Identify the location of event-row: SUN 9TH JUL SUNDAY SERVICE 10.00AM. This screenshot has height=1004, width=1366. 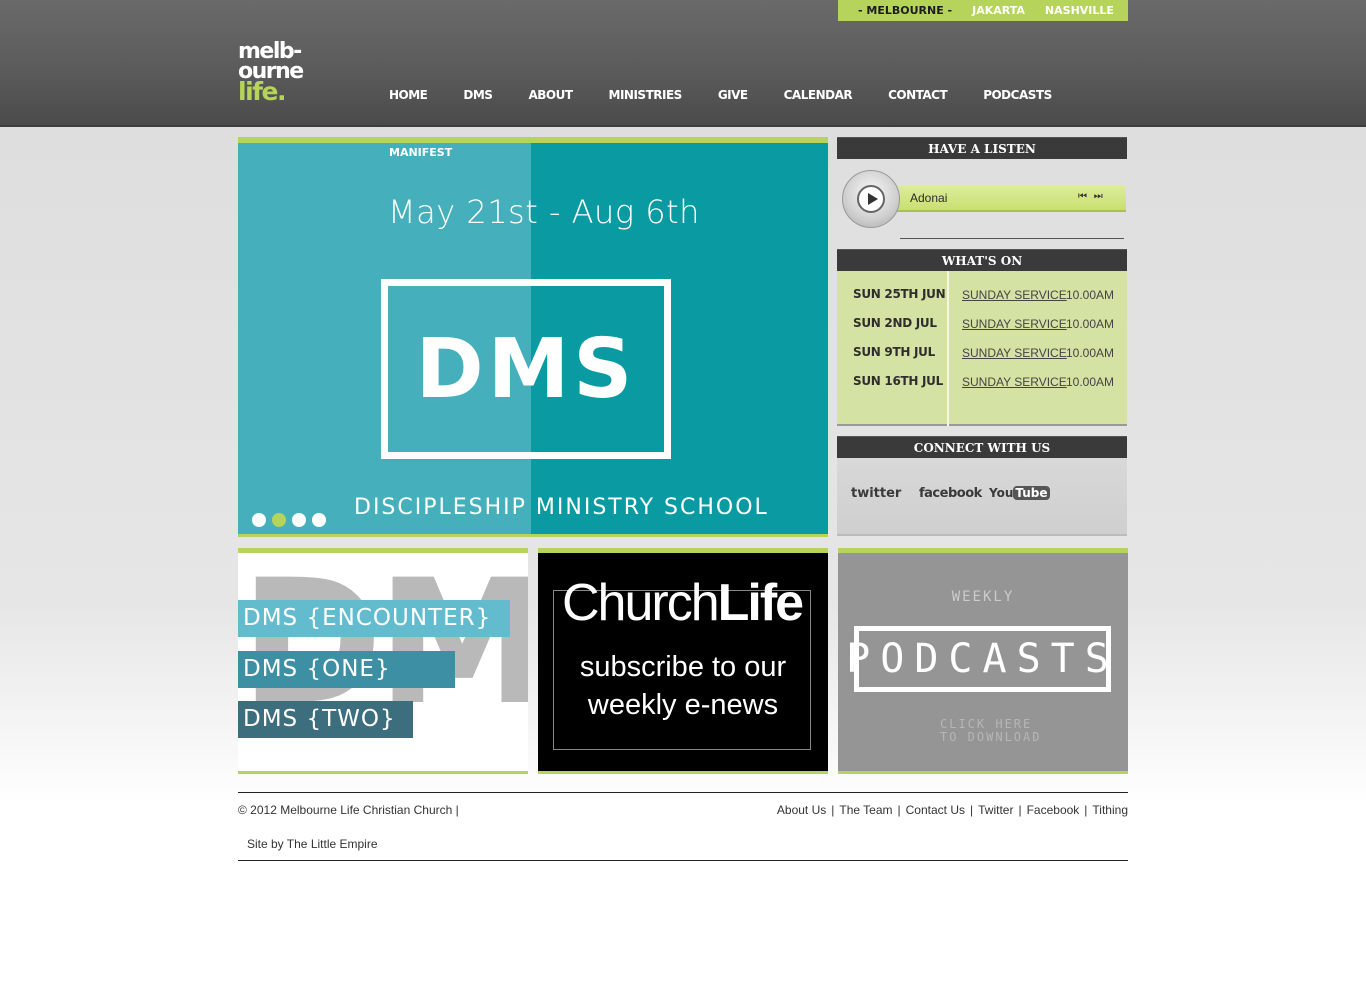
(982, 344).